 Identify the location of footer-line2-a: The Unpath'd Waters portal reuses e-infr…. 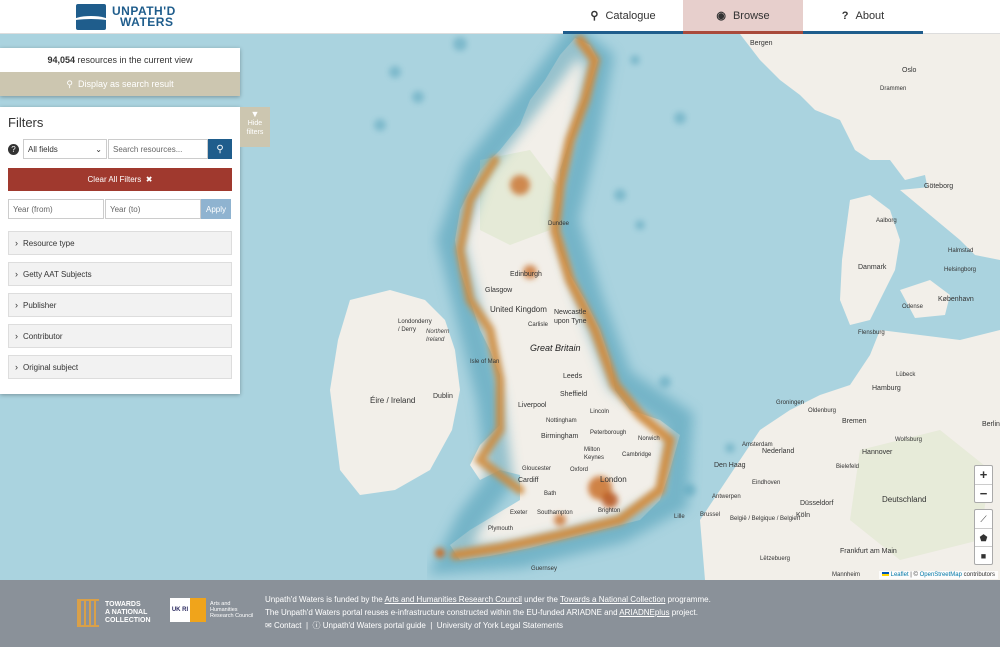
(442, 612).